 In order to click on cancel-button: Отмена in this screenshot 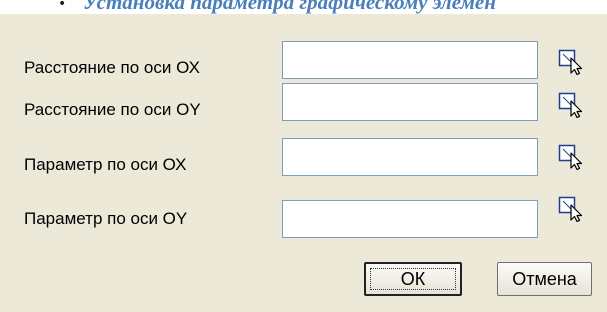, I will do `click(544, 279)`.